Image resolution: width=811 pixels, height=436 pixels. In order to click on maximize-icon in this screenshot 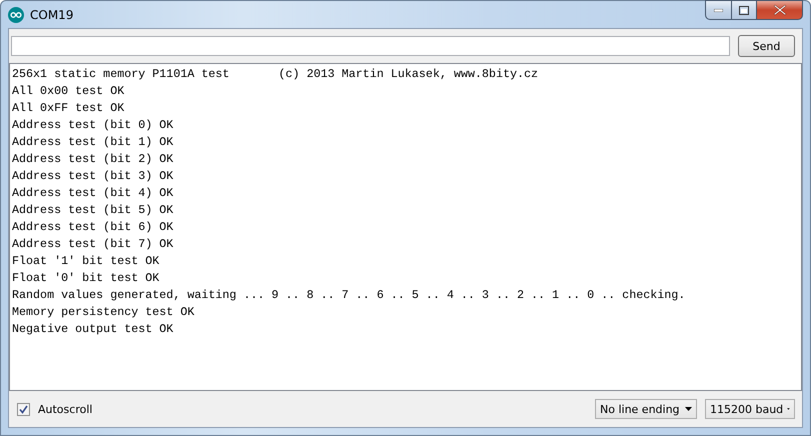, I will do `click(744, 10)`.